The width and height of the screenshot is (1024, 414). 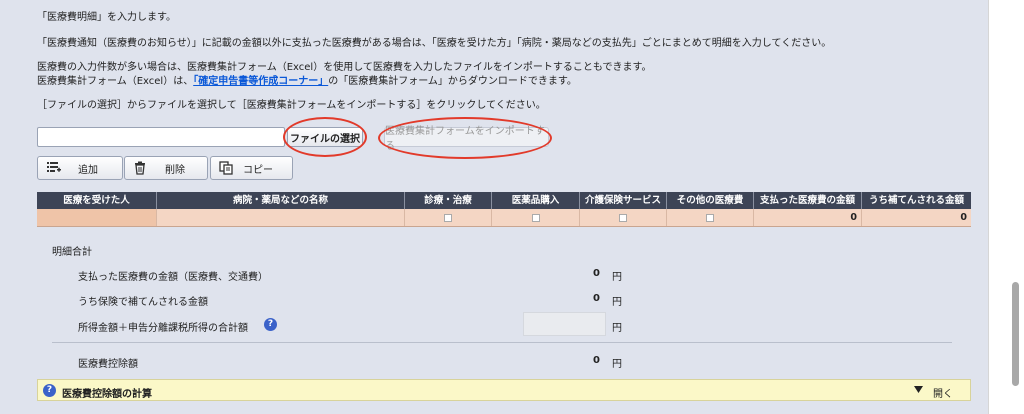 I want to click on summary-covered-value: 0, so click(x=596, y=298).